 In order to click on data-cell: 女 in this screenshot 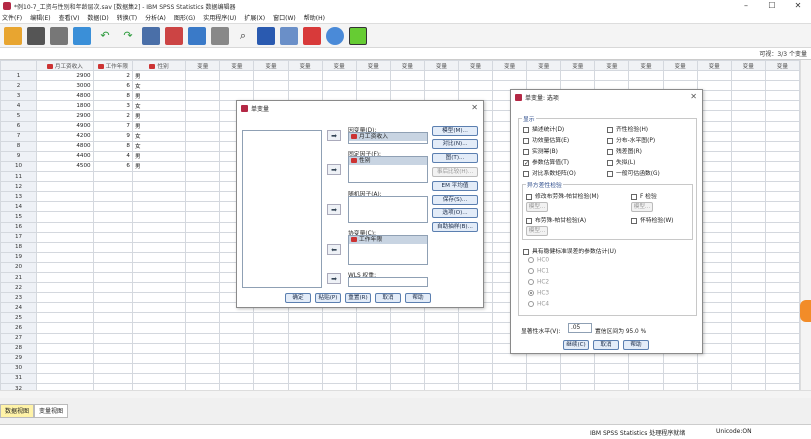, I will do `click(159, 136)`.